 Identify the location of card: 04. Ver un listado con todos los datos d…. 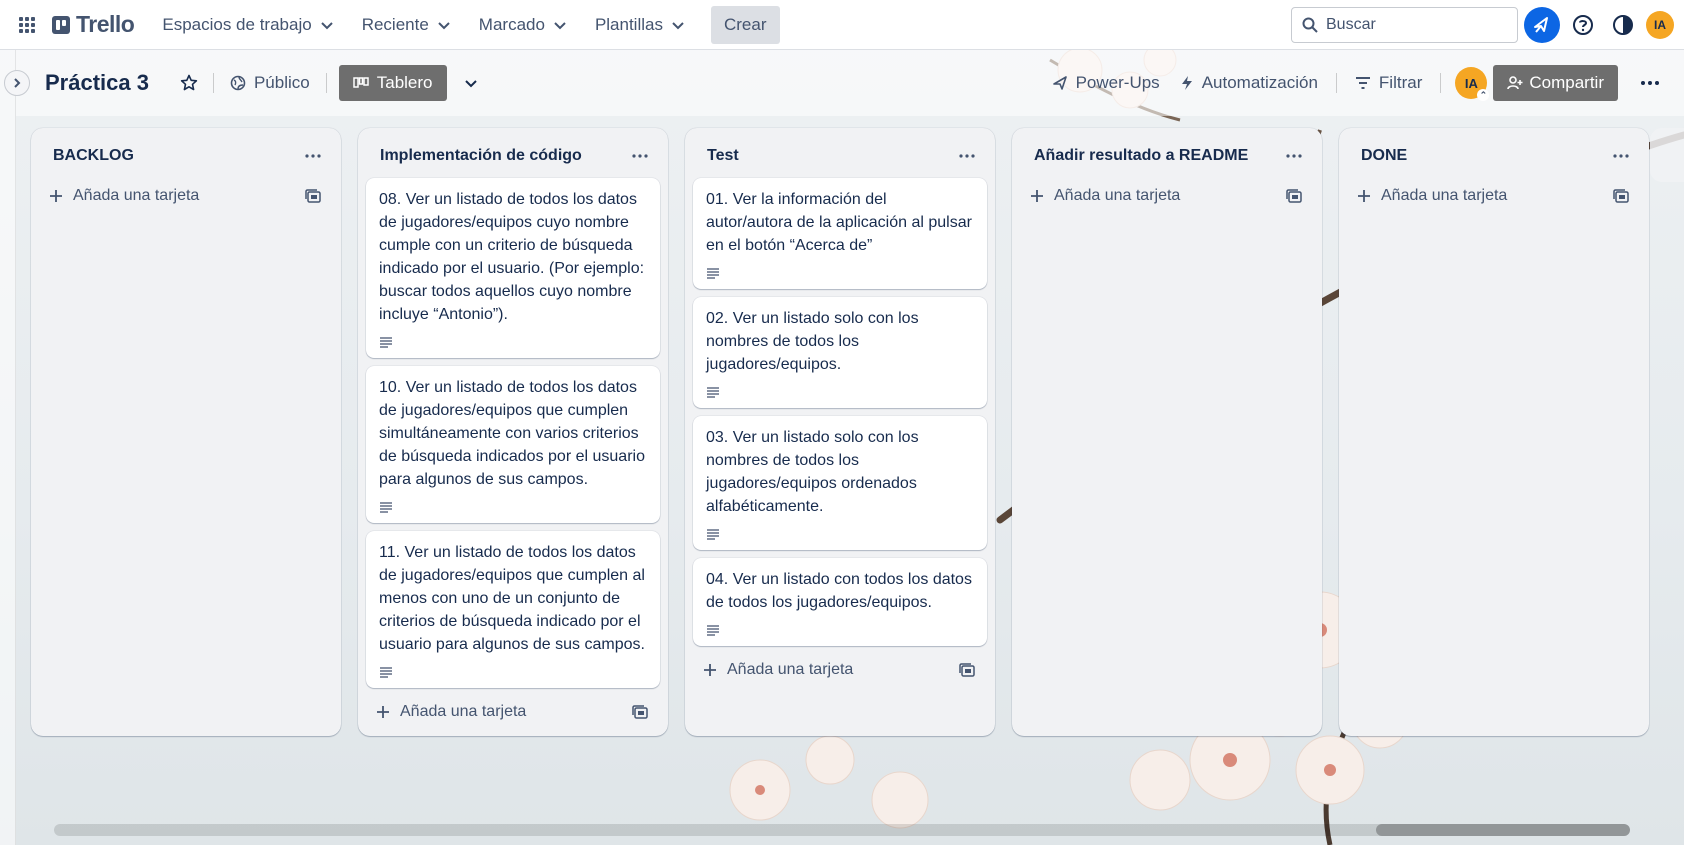
(840, 602).